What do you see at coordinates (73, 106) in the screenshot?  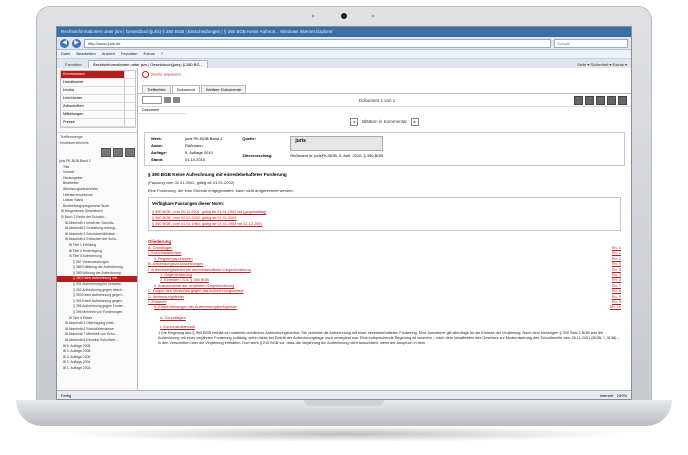 I see `category-label: Zeitschriften` at bounding box center [73, 106].